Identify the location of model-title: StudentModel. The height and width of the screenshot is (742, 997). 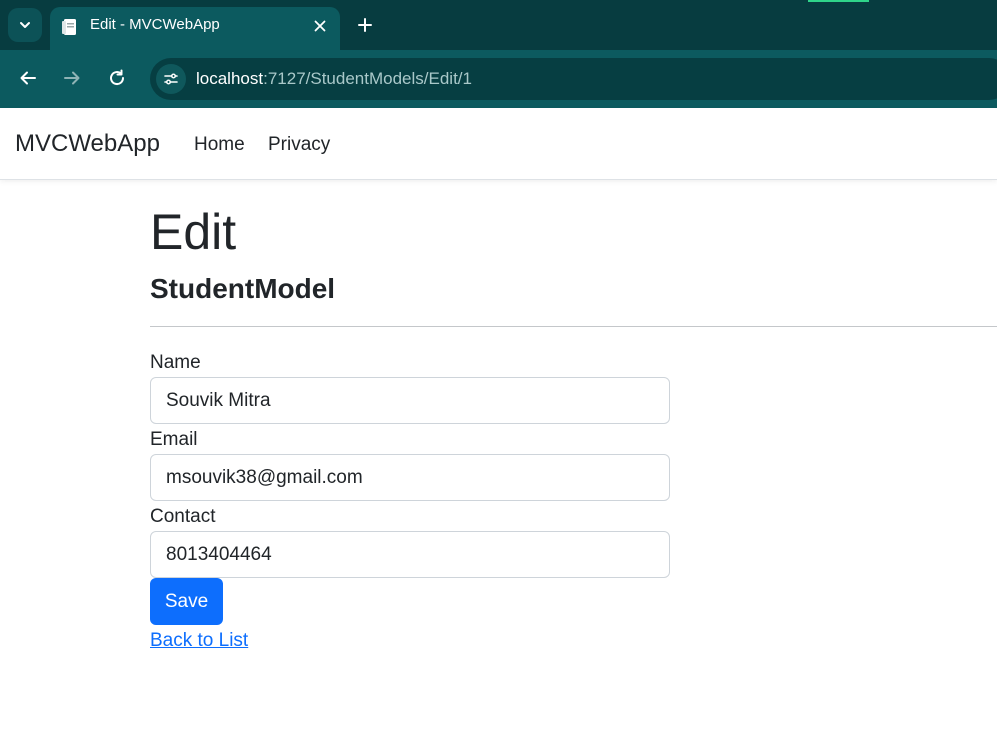
(243, 288).